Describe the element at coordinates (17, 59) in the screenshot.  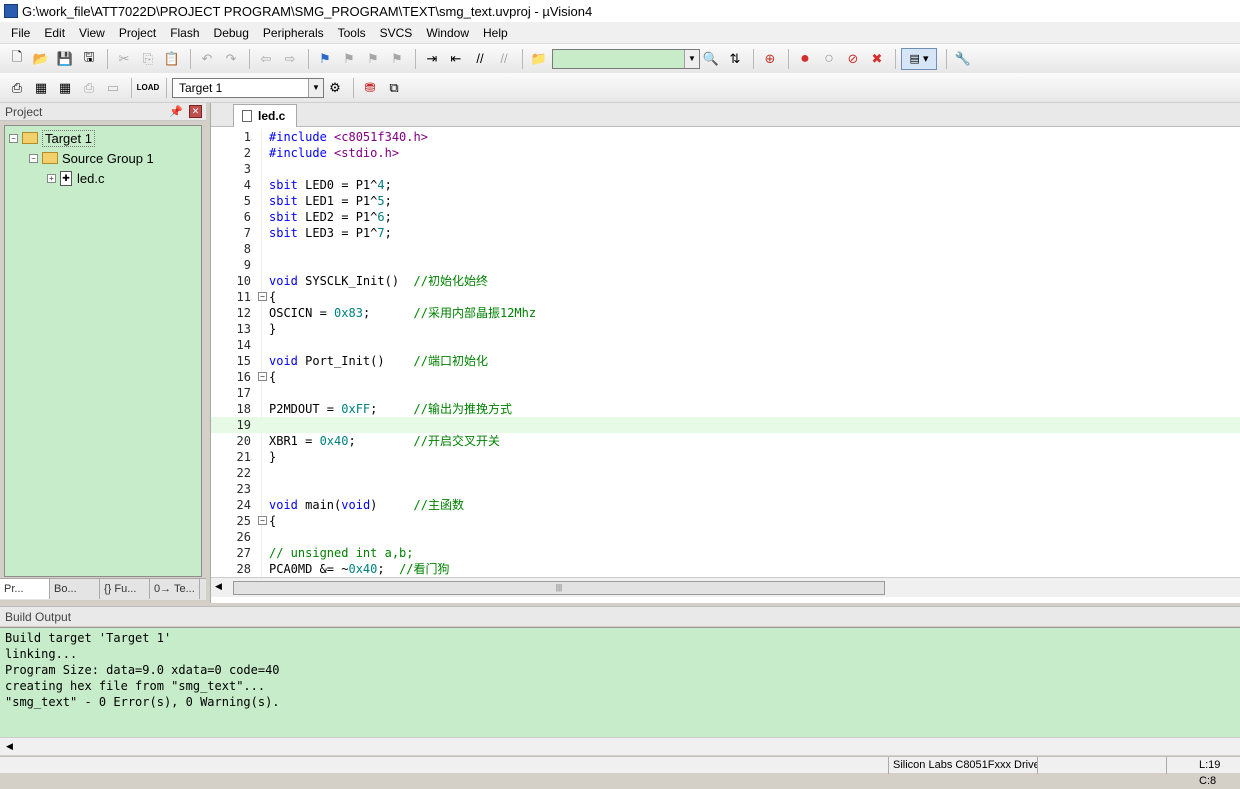
I see `new-file-icon: 🗋` at that location.